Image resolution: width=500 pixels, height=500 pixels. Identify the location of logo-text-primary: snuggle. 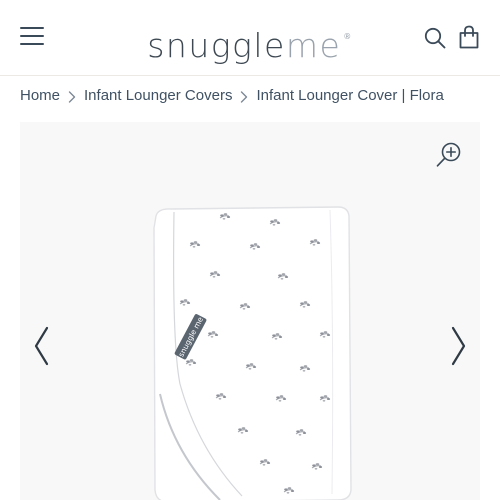
(216, 45).